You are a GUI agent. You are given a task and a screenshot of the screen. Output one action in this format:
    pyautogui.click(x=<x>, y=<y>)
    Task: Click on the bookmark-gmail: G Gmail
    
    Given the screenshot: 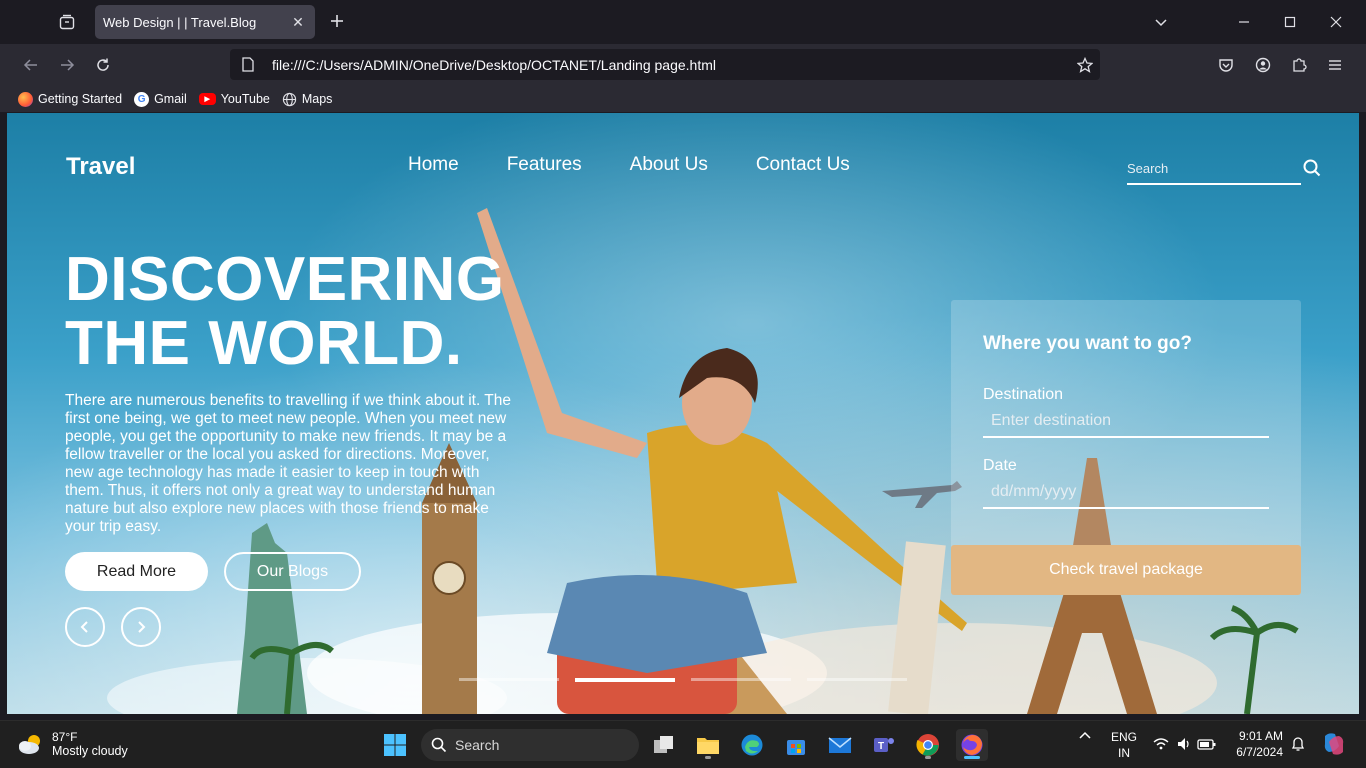 What is the action you would take?
    pyautogui.click(x=160, y=99)
    